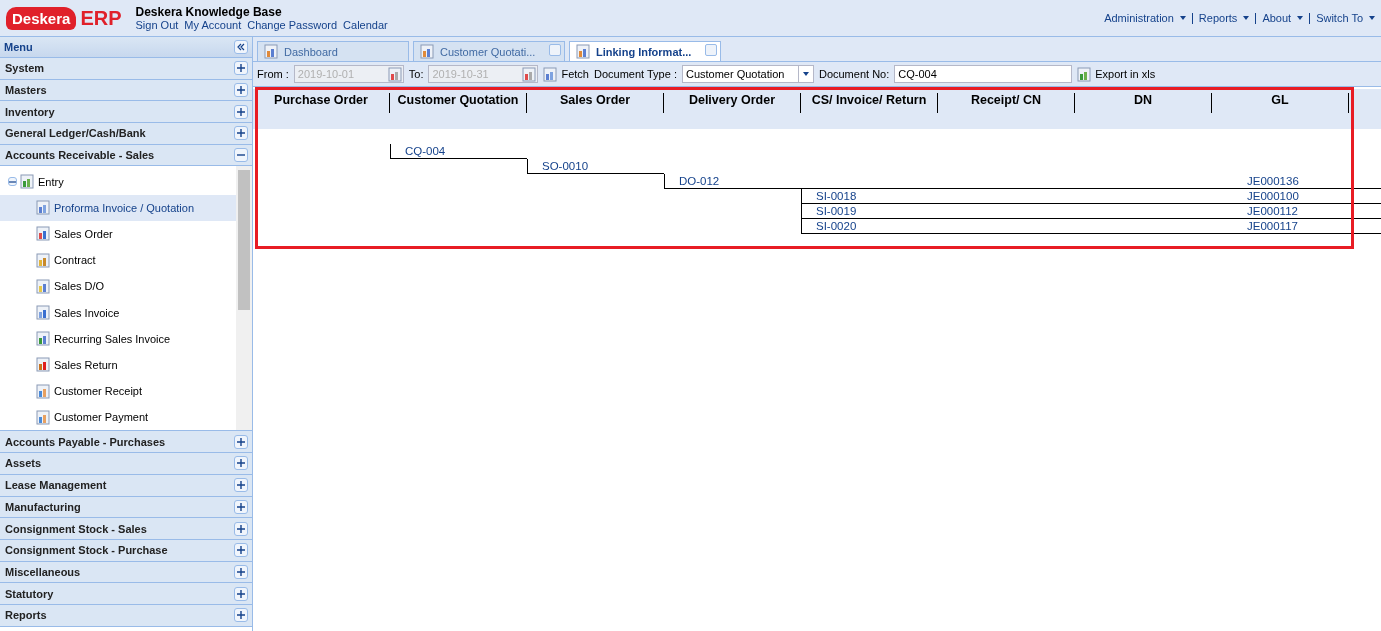 The image size is (1381, 631). Describe the element at coordinates (732, 101) in the screenshot. I see `column-header: Delivery Order` at that location.